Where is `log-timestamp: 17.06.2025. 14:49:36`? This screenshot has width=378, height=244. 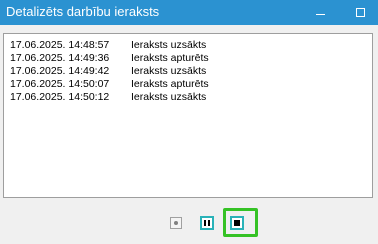
log-timestamp: 17.06.2025. 14:49:36 is located at coordinates (60, 58).